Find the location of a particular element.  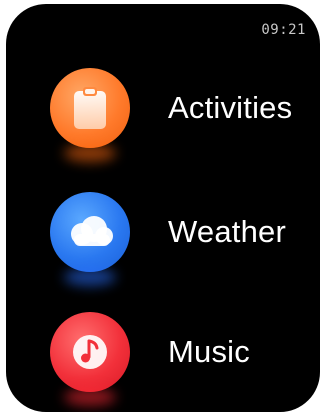

music-note-icon is located at coordinates (90, 352).